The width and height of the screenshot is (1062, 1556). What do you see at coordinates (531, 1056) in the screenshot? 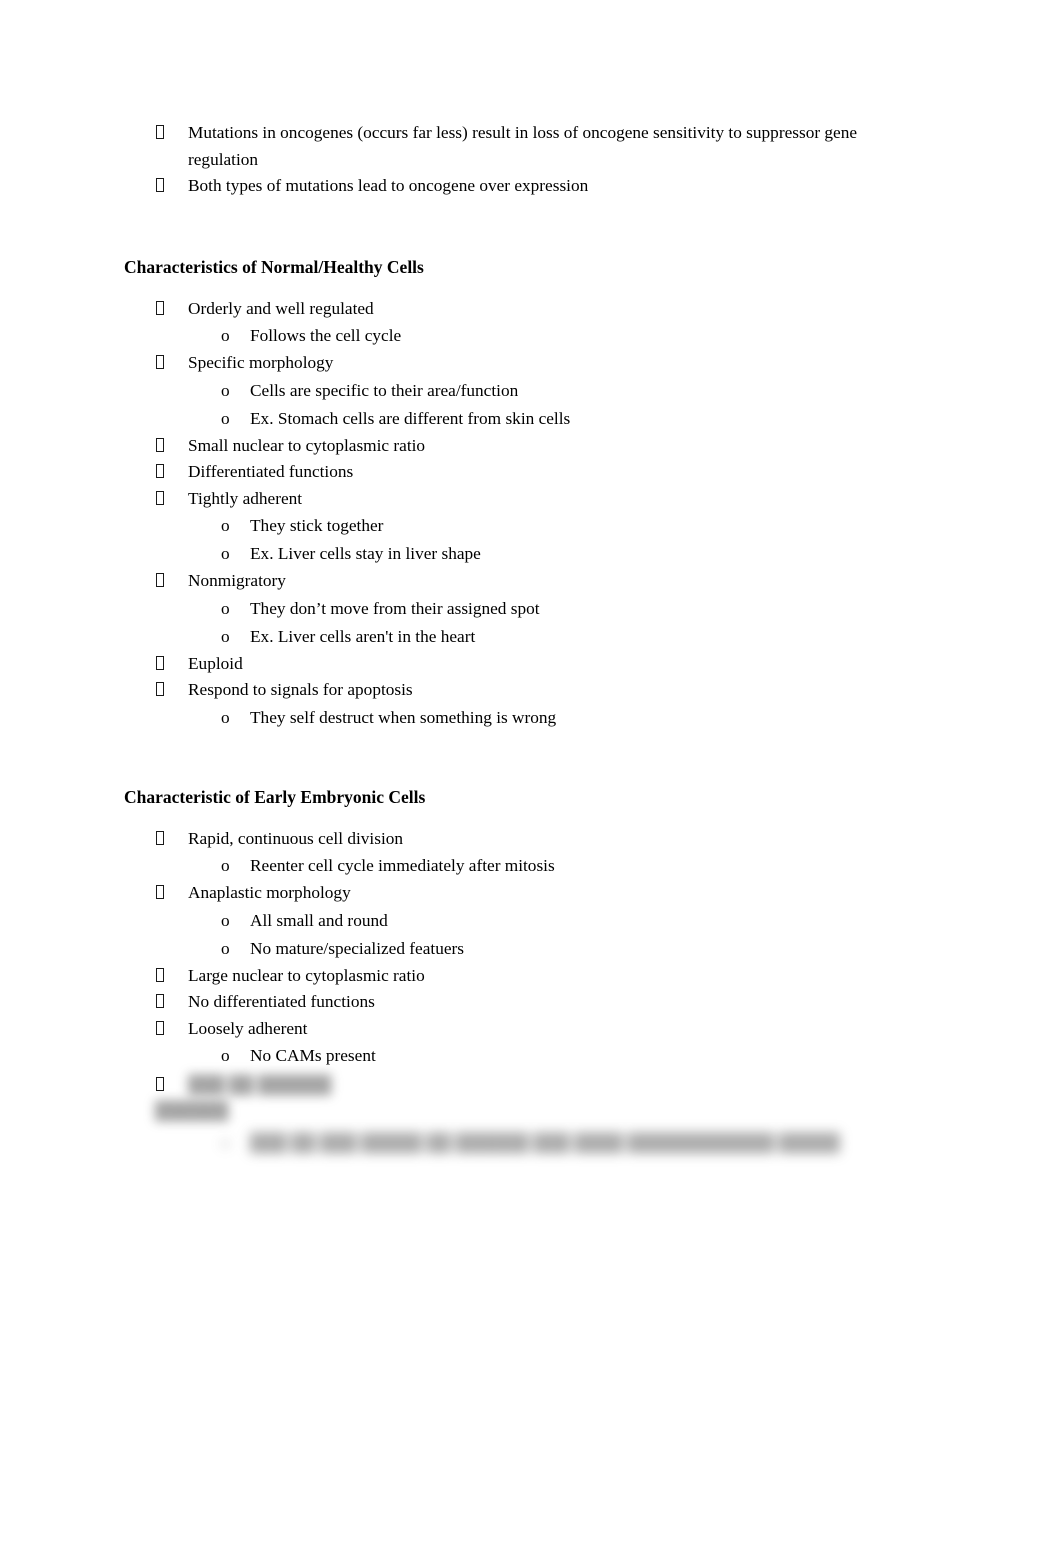
I see `sub-list-item: o No CAMs present` at bounding box center [531, 1056].